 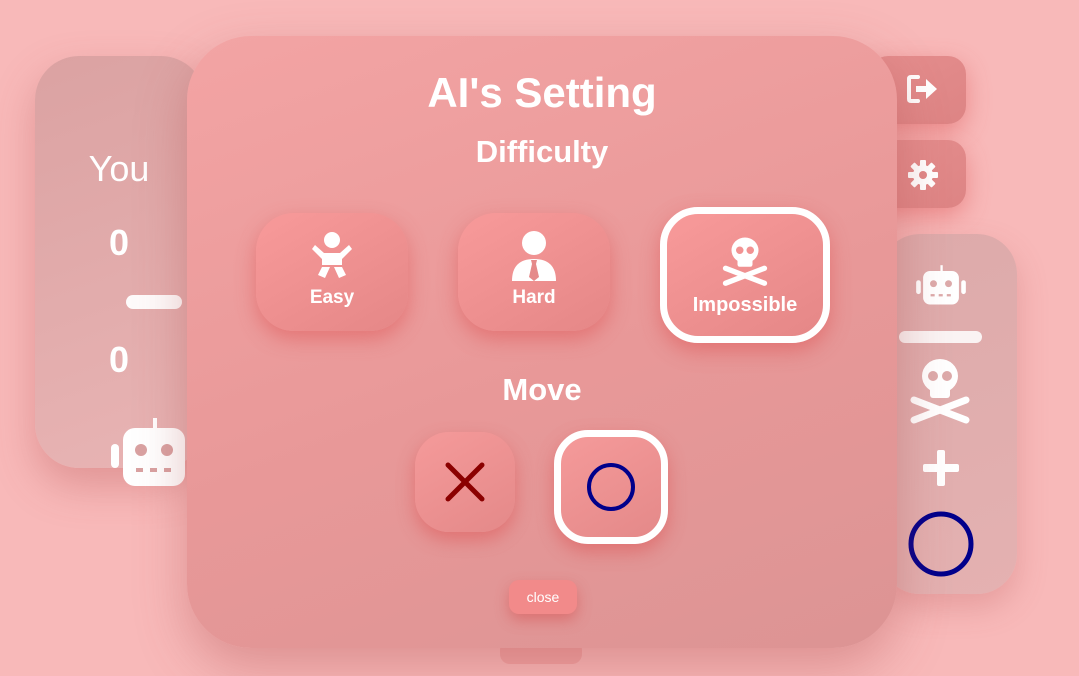 What do you see at coordinates (119, 168) in the screenshot?
I see `player-label: You` at bounding box center [119, 168].